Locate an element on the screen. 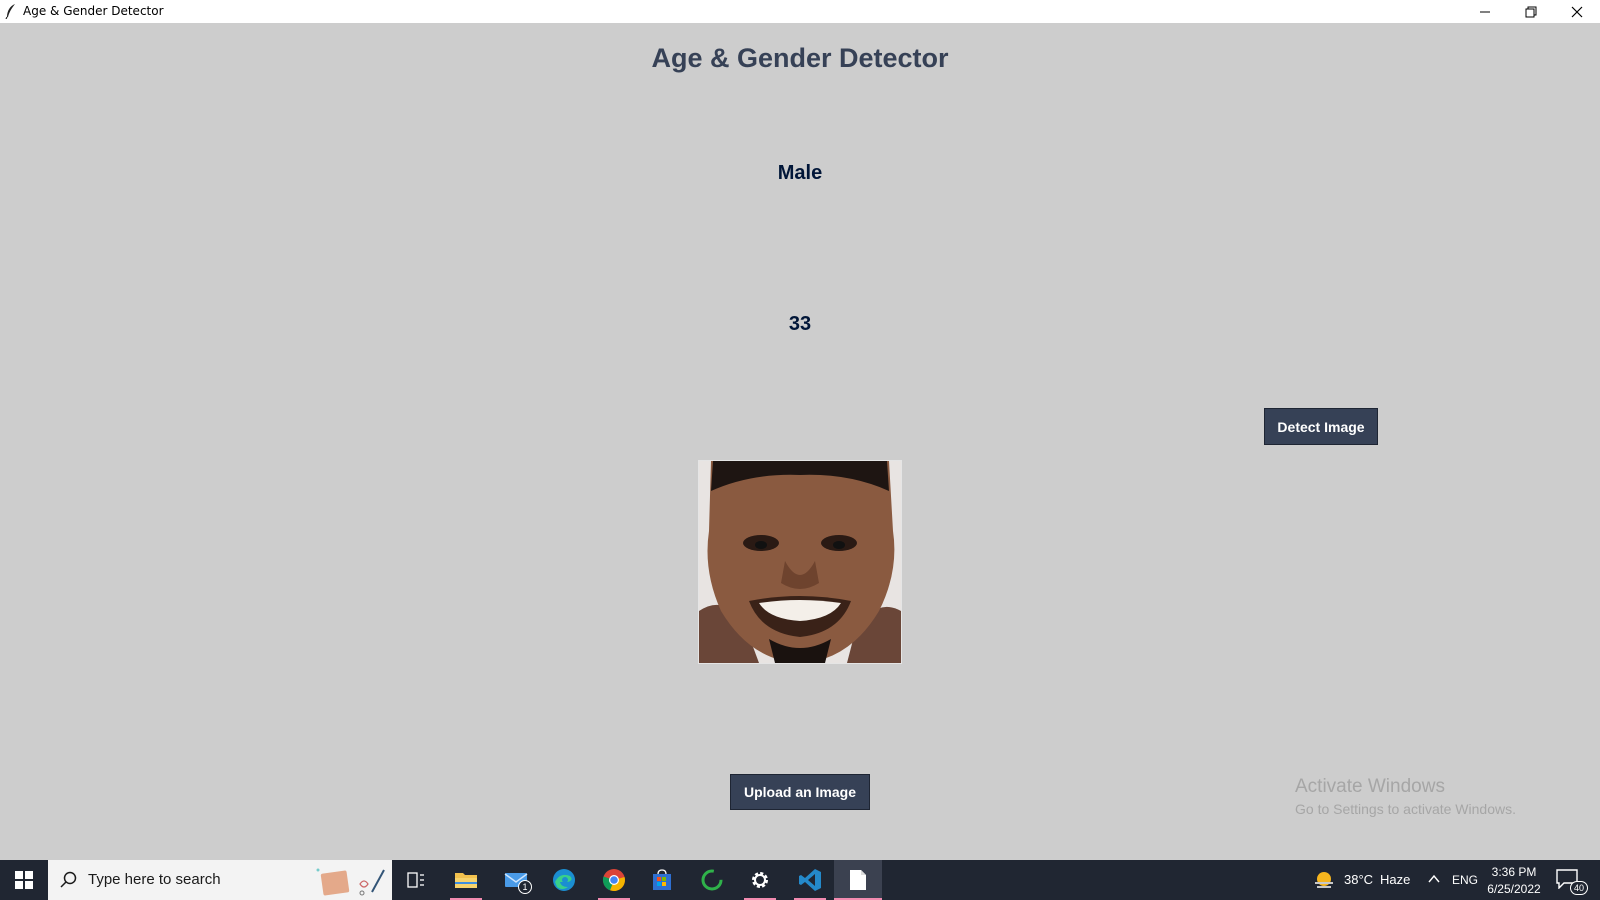 Image resolution: width=1600 pixels, height=900 pixels. settings-icon is located at coordinates (760, 880).